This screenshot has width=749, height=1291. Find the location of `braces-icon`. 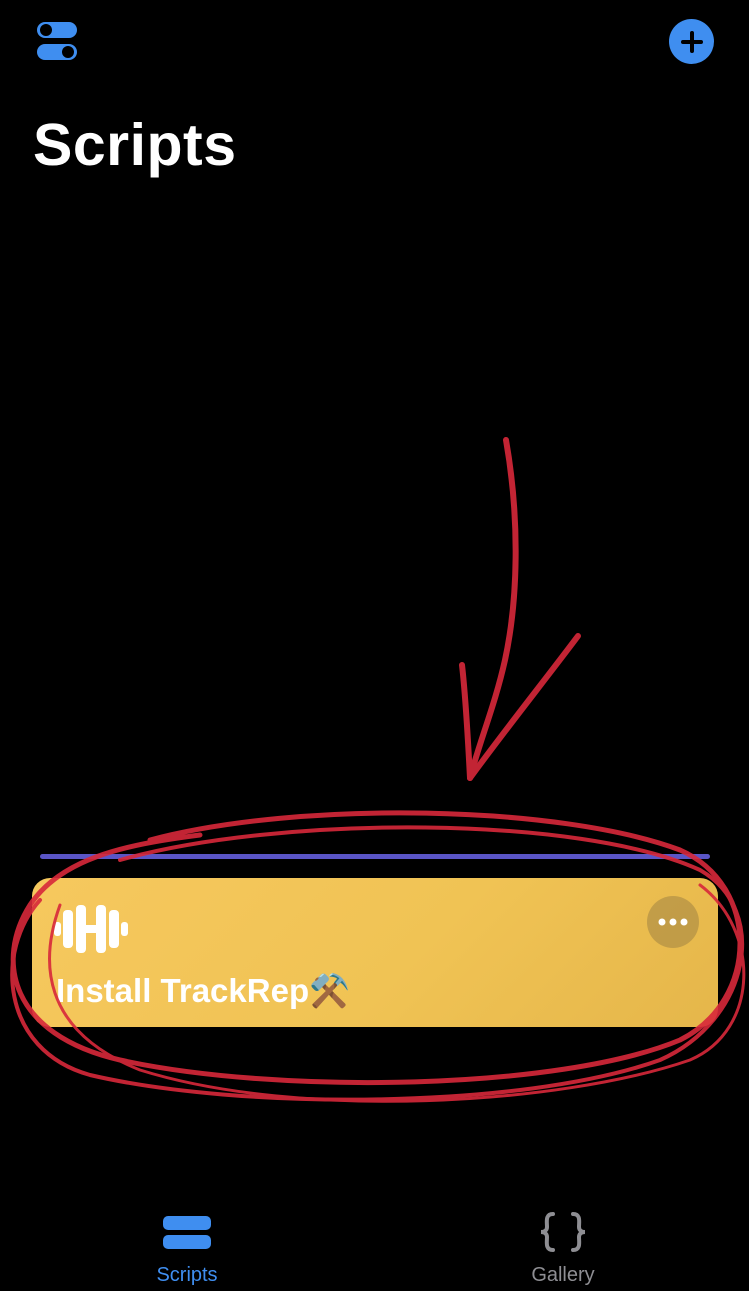

braces-icon is located at coordinates (563, 1232).